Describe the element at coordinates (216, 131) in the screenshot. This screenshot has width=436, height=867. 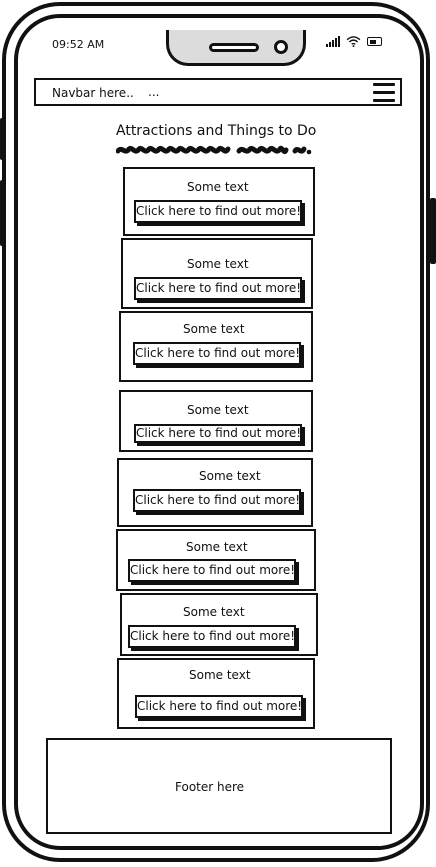
I see `page-title: Attractions and Things to Do` at that location.